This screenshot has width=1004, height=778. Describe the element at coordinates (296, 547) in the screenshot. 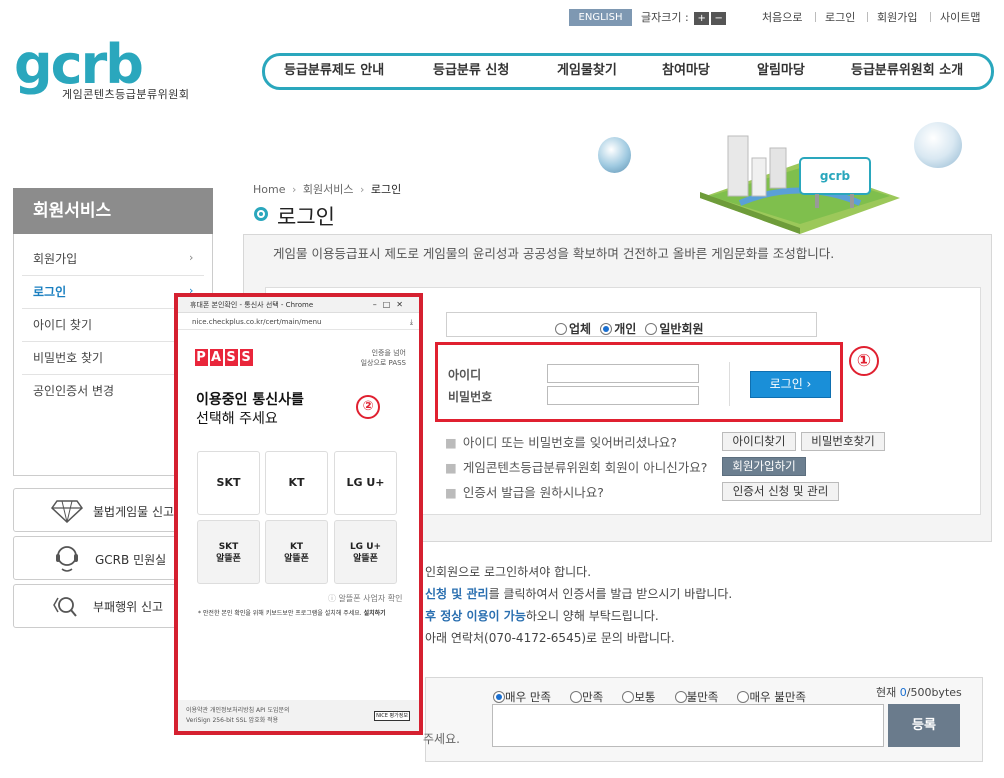

I see `carrier-name: KT` at that location.